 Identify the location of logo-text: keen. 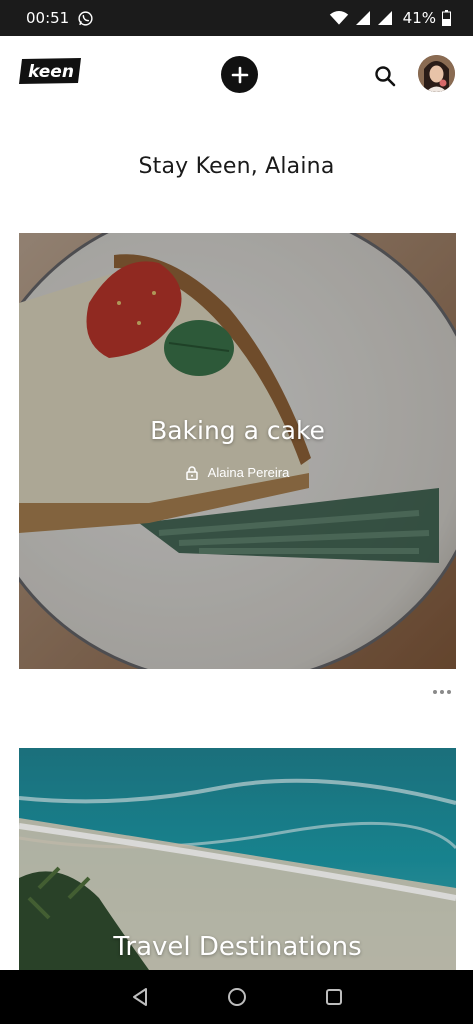
(51, 72).